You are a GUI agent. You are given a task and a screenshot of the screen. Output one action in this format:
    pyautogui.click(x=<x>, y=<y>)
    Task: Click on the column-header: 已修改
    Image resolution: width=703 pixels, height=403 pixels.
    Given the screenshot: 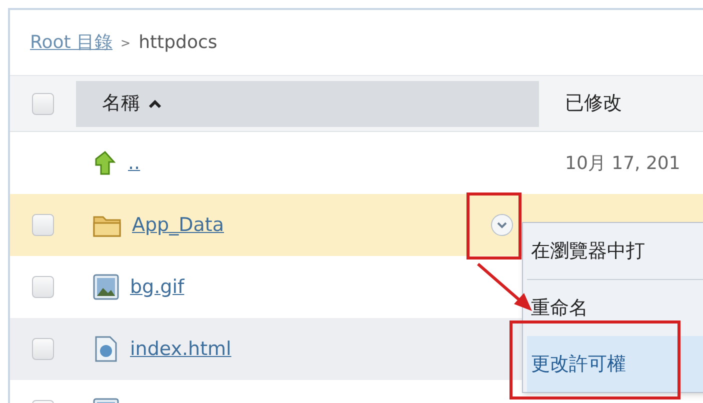 What is the action you would take?
    pyautogui.click(x=621, y=103)
    